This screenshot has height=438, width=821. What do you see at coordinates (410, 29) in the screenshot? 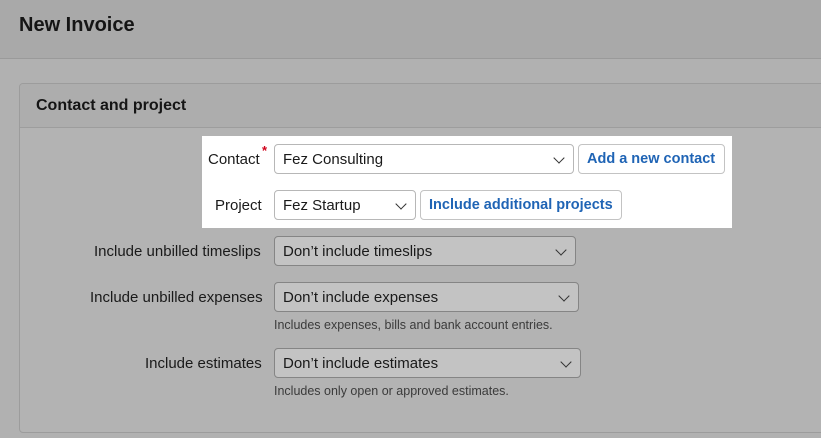
I see `page-header: New Invoice` at bounding box center [410, 29].